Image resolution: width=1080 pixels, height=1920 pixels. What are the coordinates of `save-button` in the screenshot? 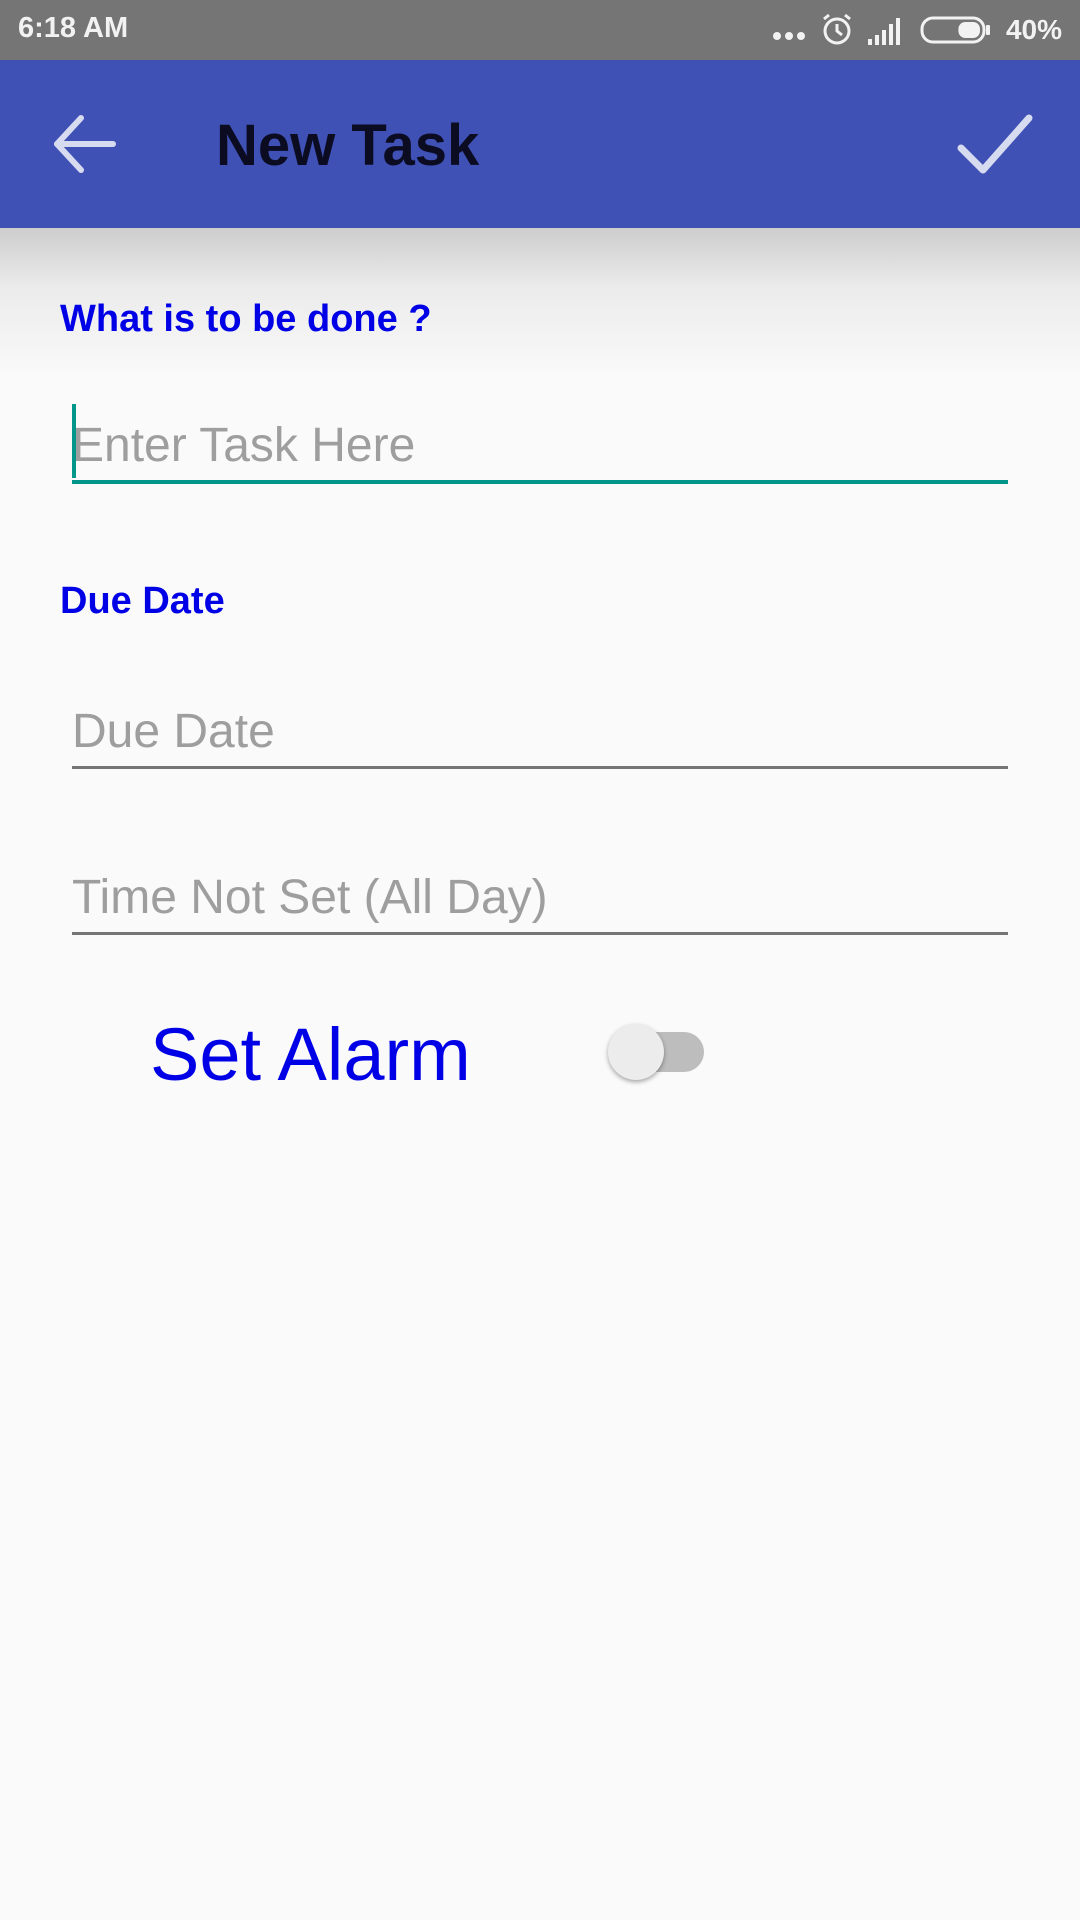 It's located at (995, 145).